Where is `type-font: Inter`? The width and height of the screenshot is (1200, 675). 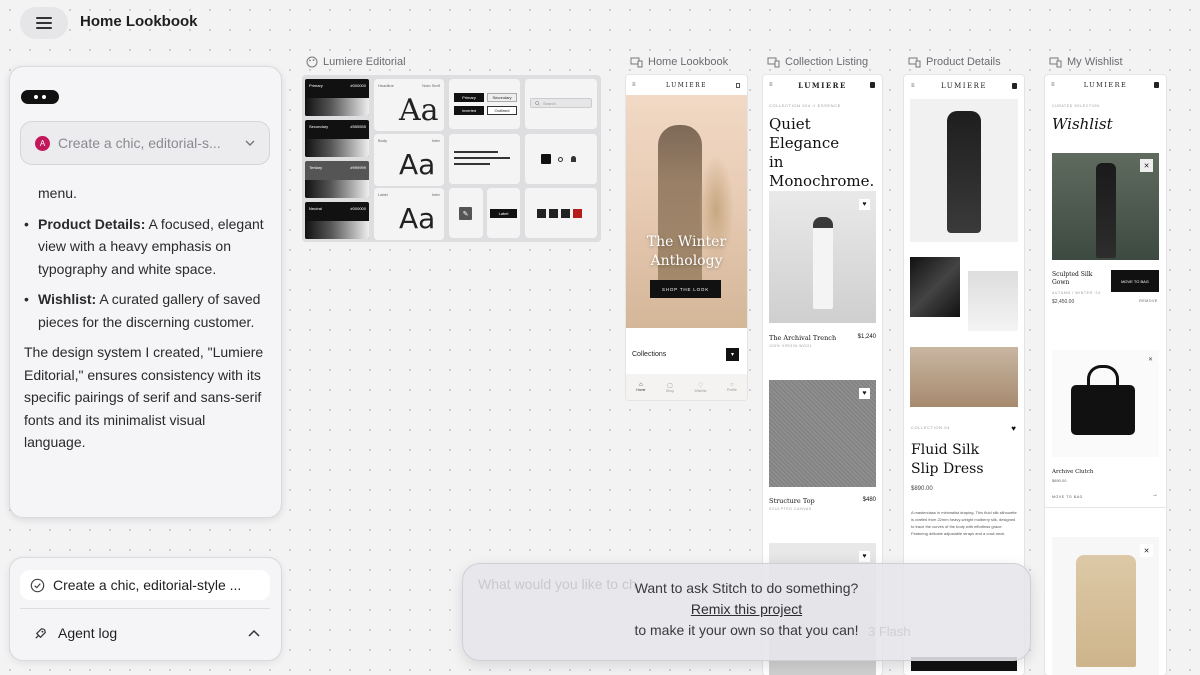 type-font: Inter is located at coordinates (435, 194).